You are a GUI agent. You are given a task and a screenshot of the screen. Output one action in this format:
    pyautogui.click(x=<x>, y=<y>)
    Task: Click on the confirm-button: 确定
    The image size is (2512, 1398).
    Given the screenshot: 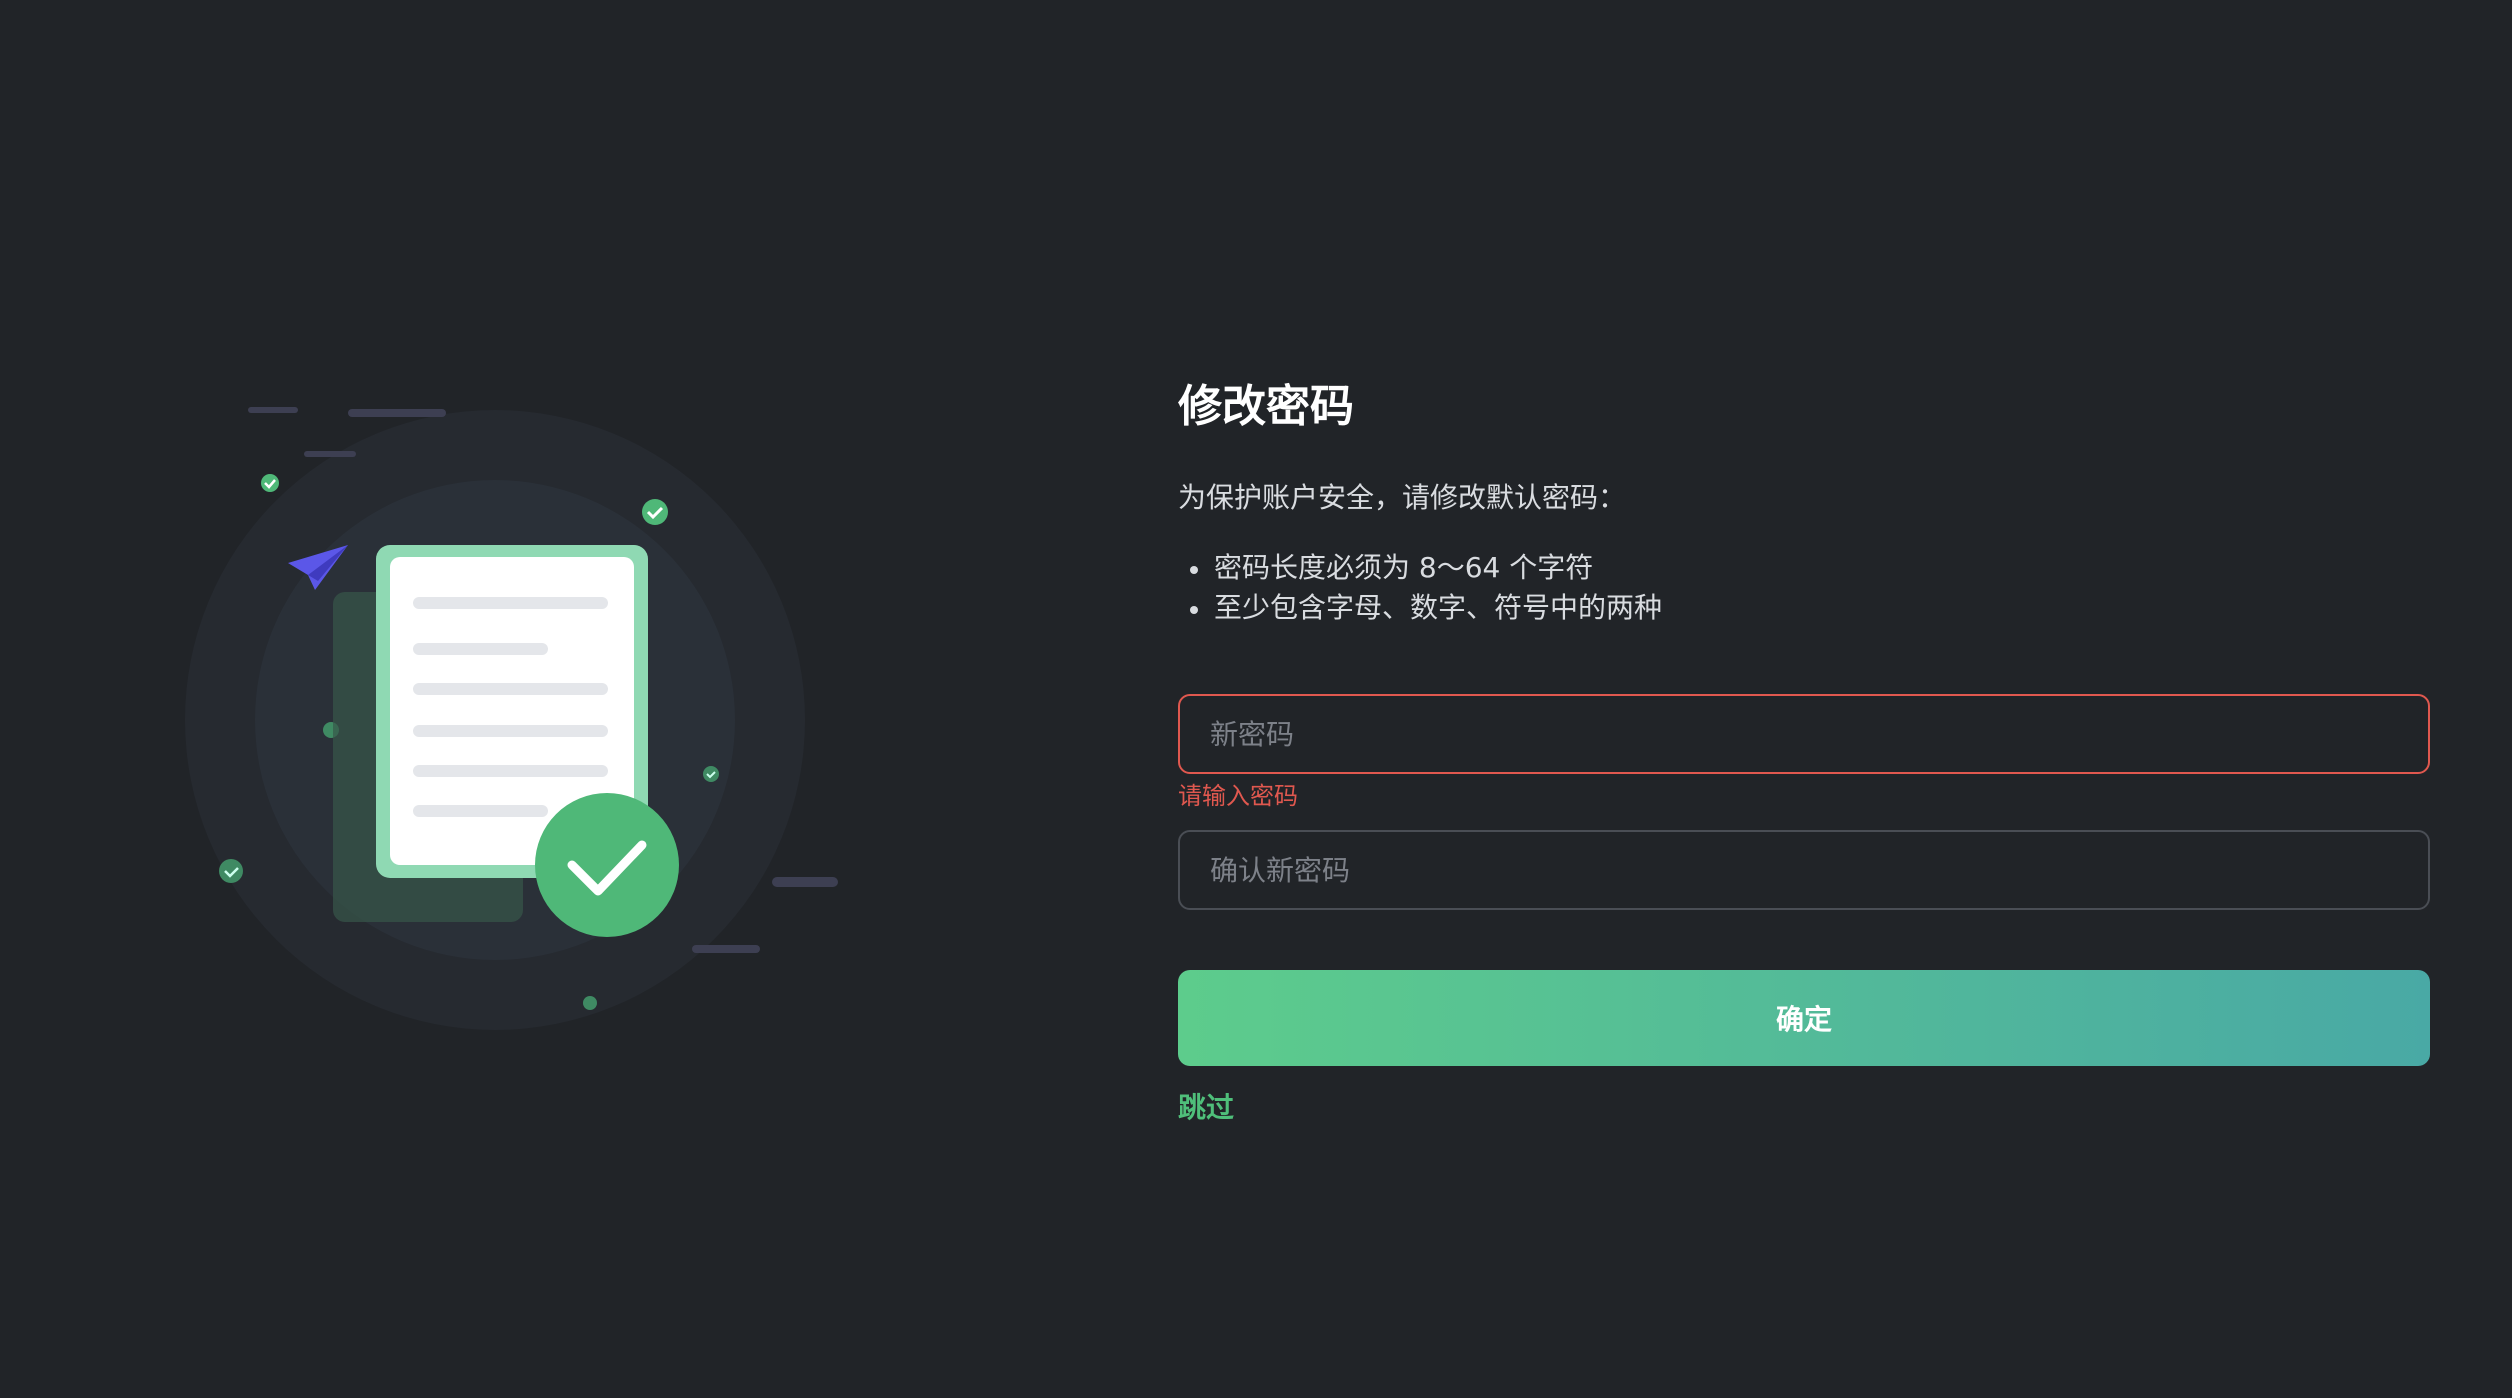 What is the action you would take?
    pyautogui.click(x=1804, y=1018)
    